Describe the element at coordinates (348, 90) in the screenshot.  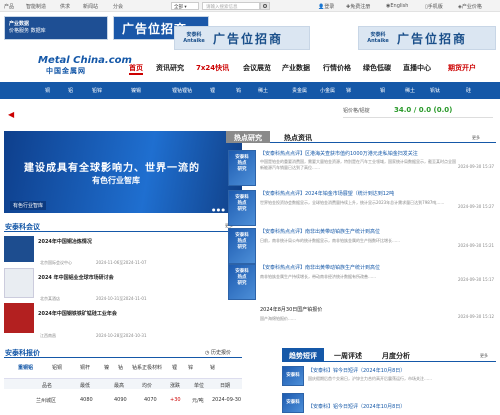
I see `subnav-item: 锑` at that location.